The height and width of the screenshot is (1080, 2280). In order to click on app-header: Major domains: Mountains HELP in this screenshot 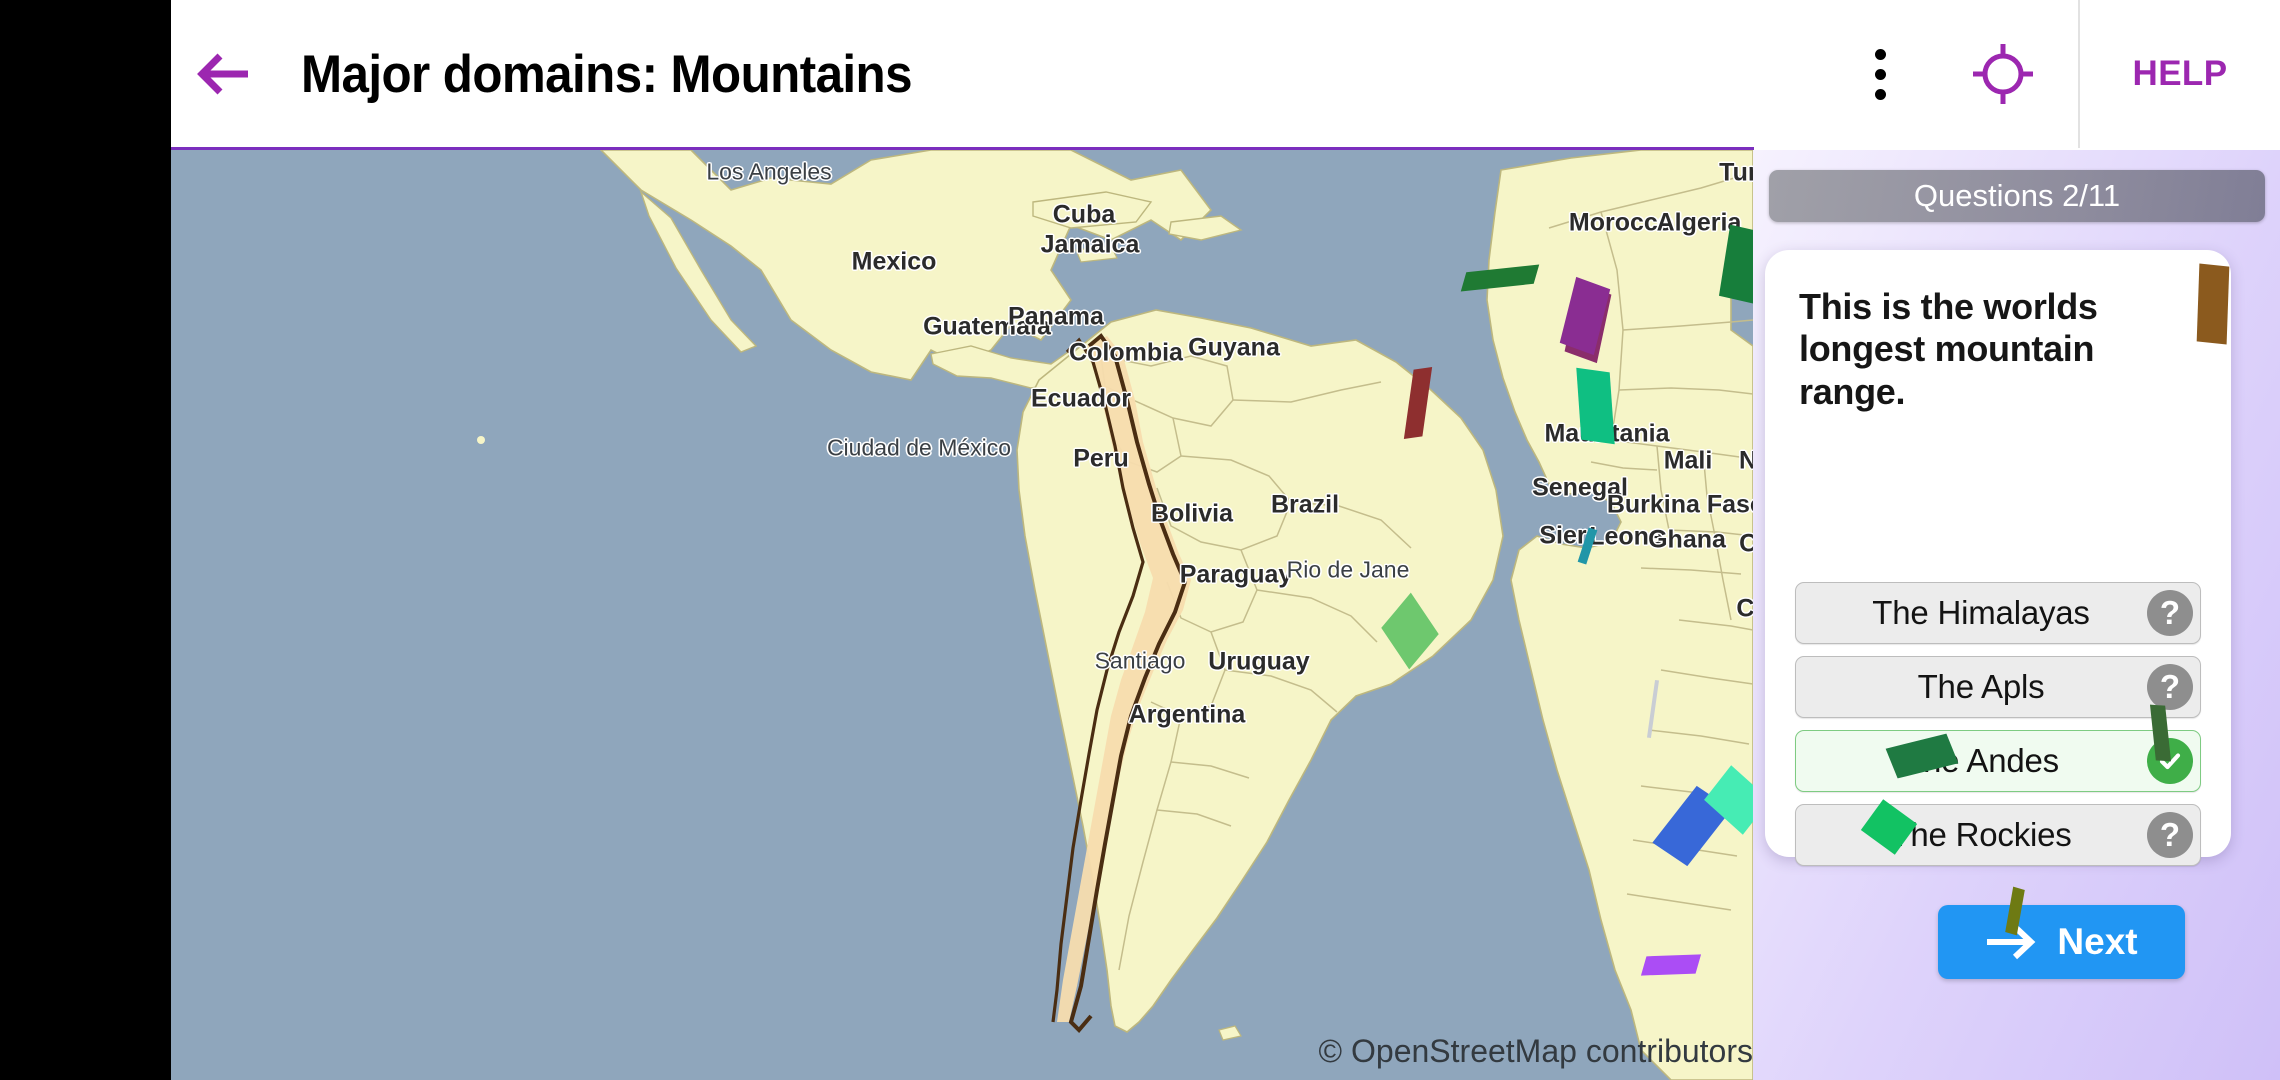, I will do `click(1225, 74)`.